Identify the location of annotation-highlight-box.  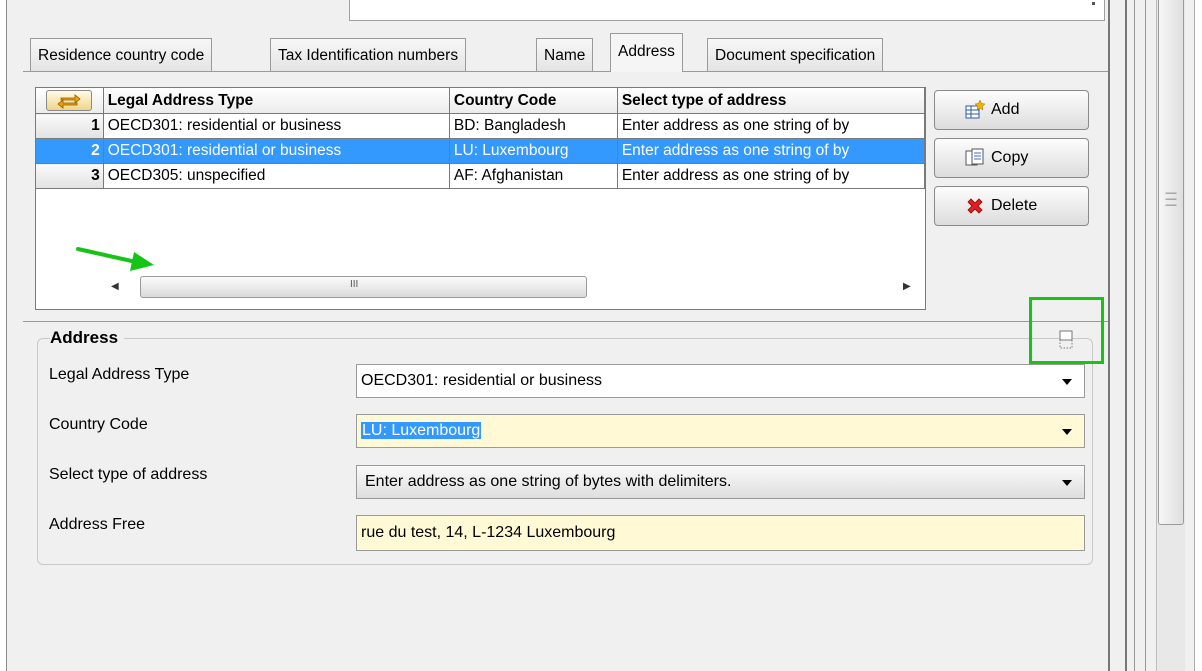
(1066, 330).